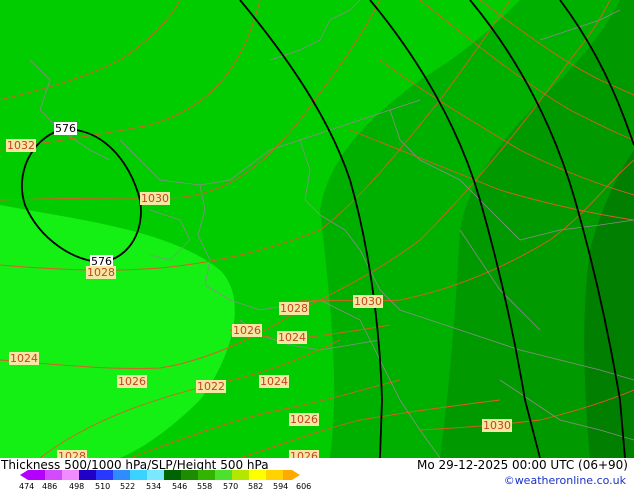 Image resolution: width=634 pixels, height=491 pixels. Describe the element at coordinates (24, 475) in the screenshot. I see `legend-arrow-left` at that location.